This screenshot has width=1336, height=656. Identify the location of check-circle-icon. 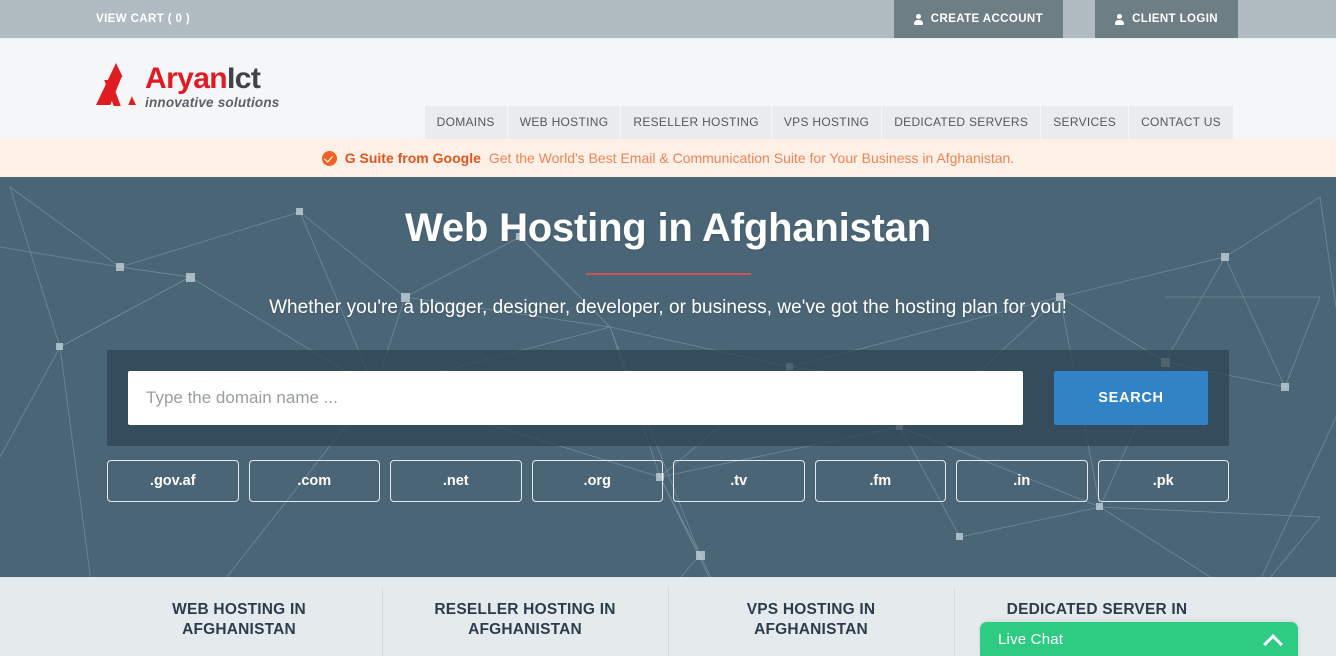
(329, 158).